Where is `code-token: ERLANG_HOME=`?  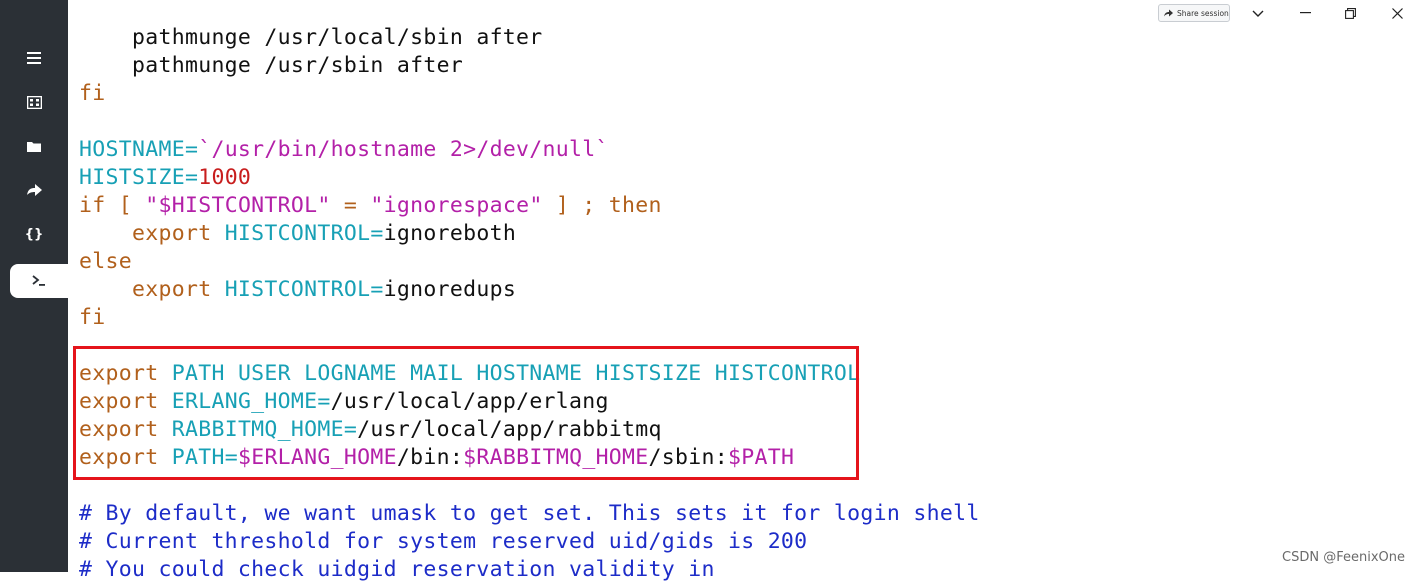
code-token: ERLANG_HOME= is located at coordinates (251, 401).